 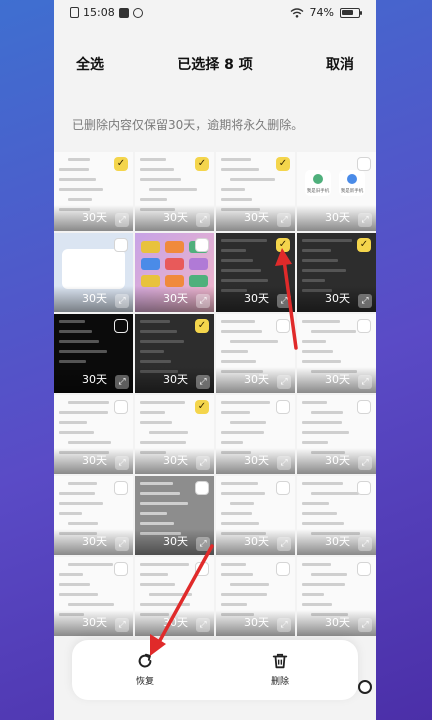 I want to click on cancel-button: 取消, so click(x=340, y=64).